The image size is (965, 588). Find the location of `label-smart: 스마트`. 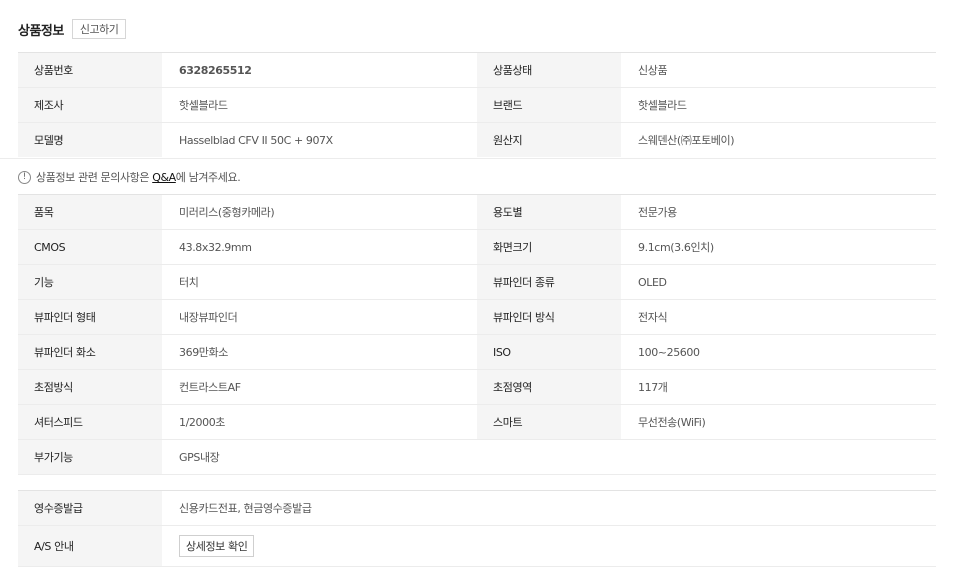

label-smart: 스마트 is located at coordinates (549, 422).